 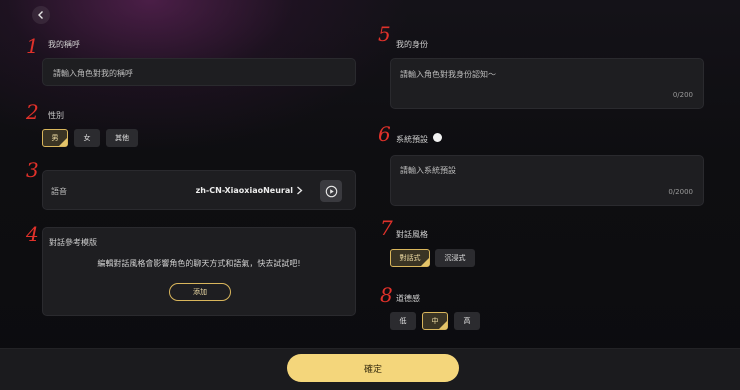 I want to click on nickname-placeholder: 請輸入角色對我的稱呼, so click(x=93, y=73).